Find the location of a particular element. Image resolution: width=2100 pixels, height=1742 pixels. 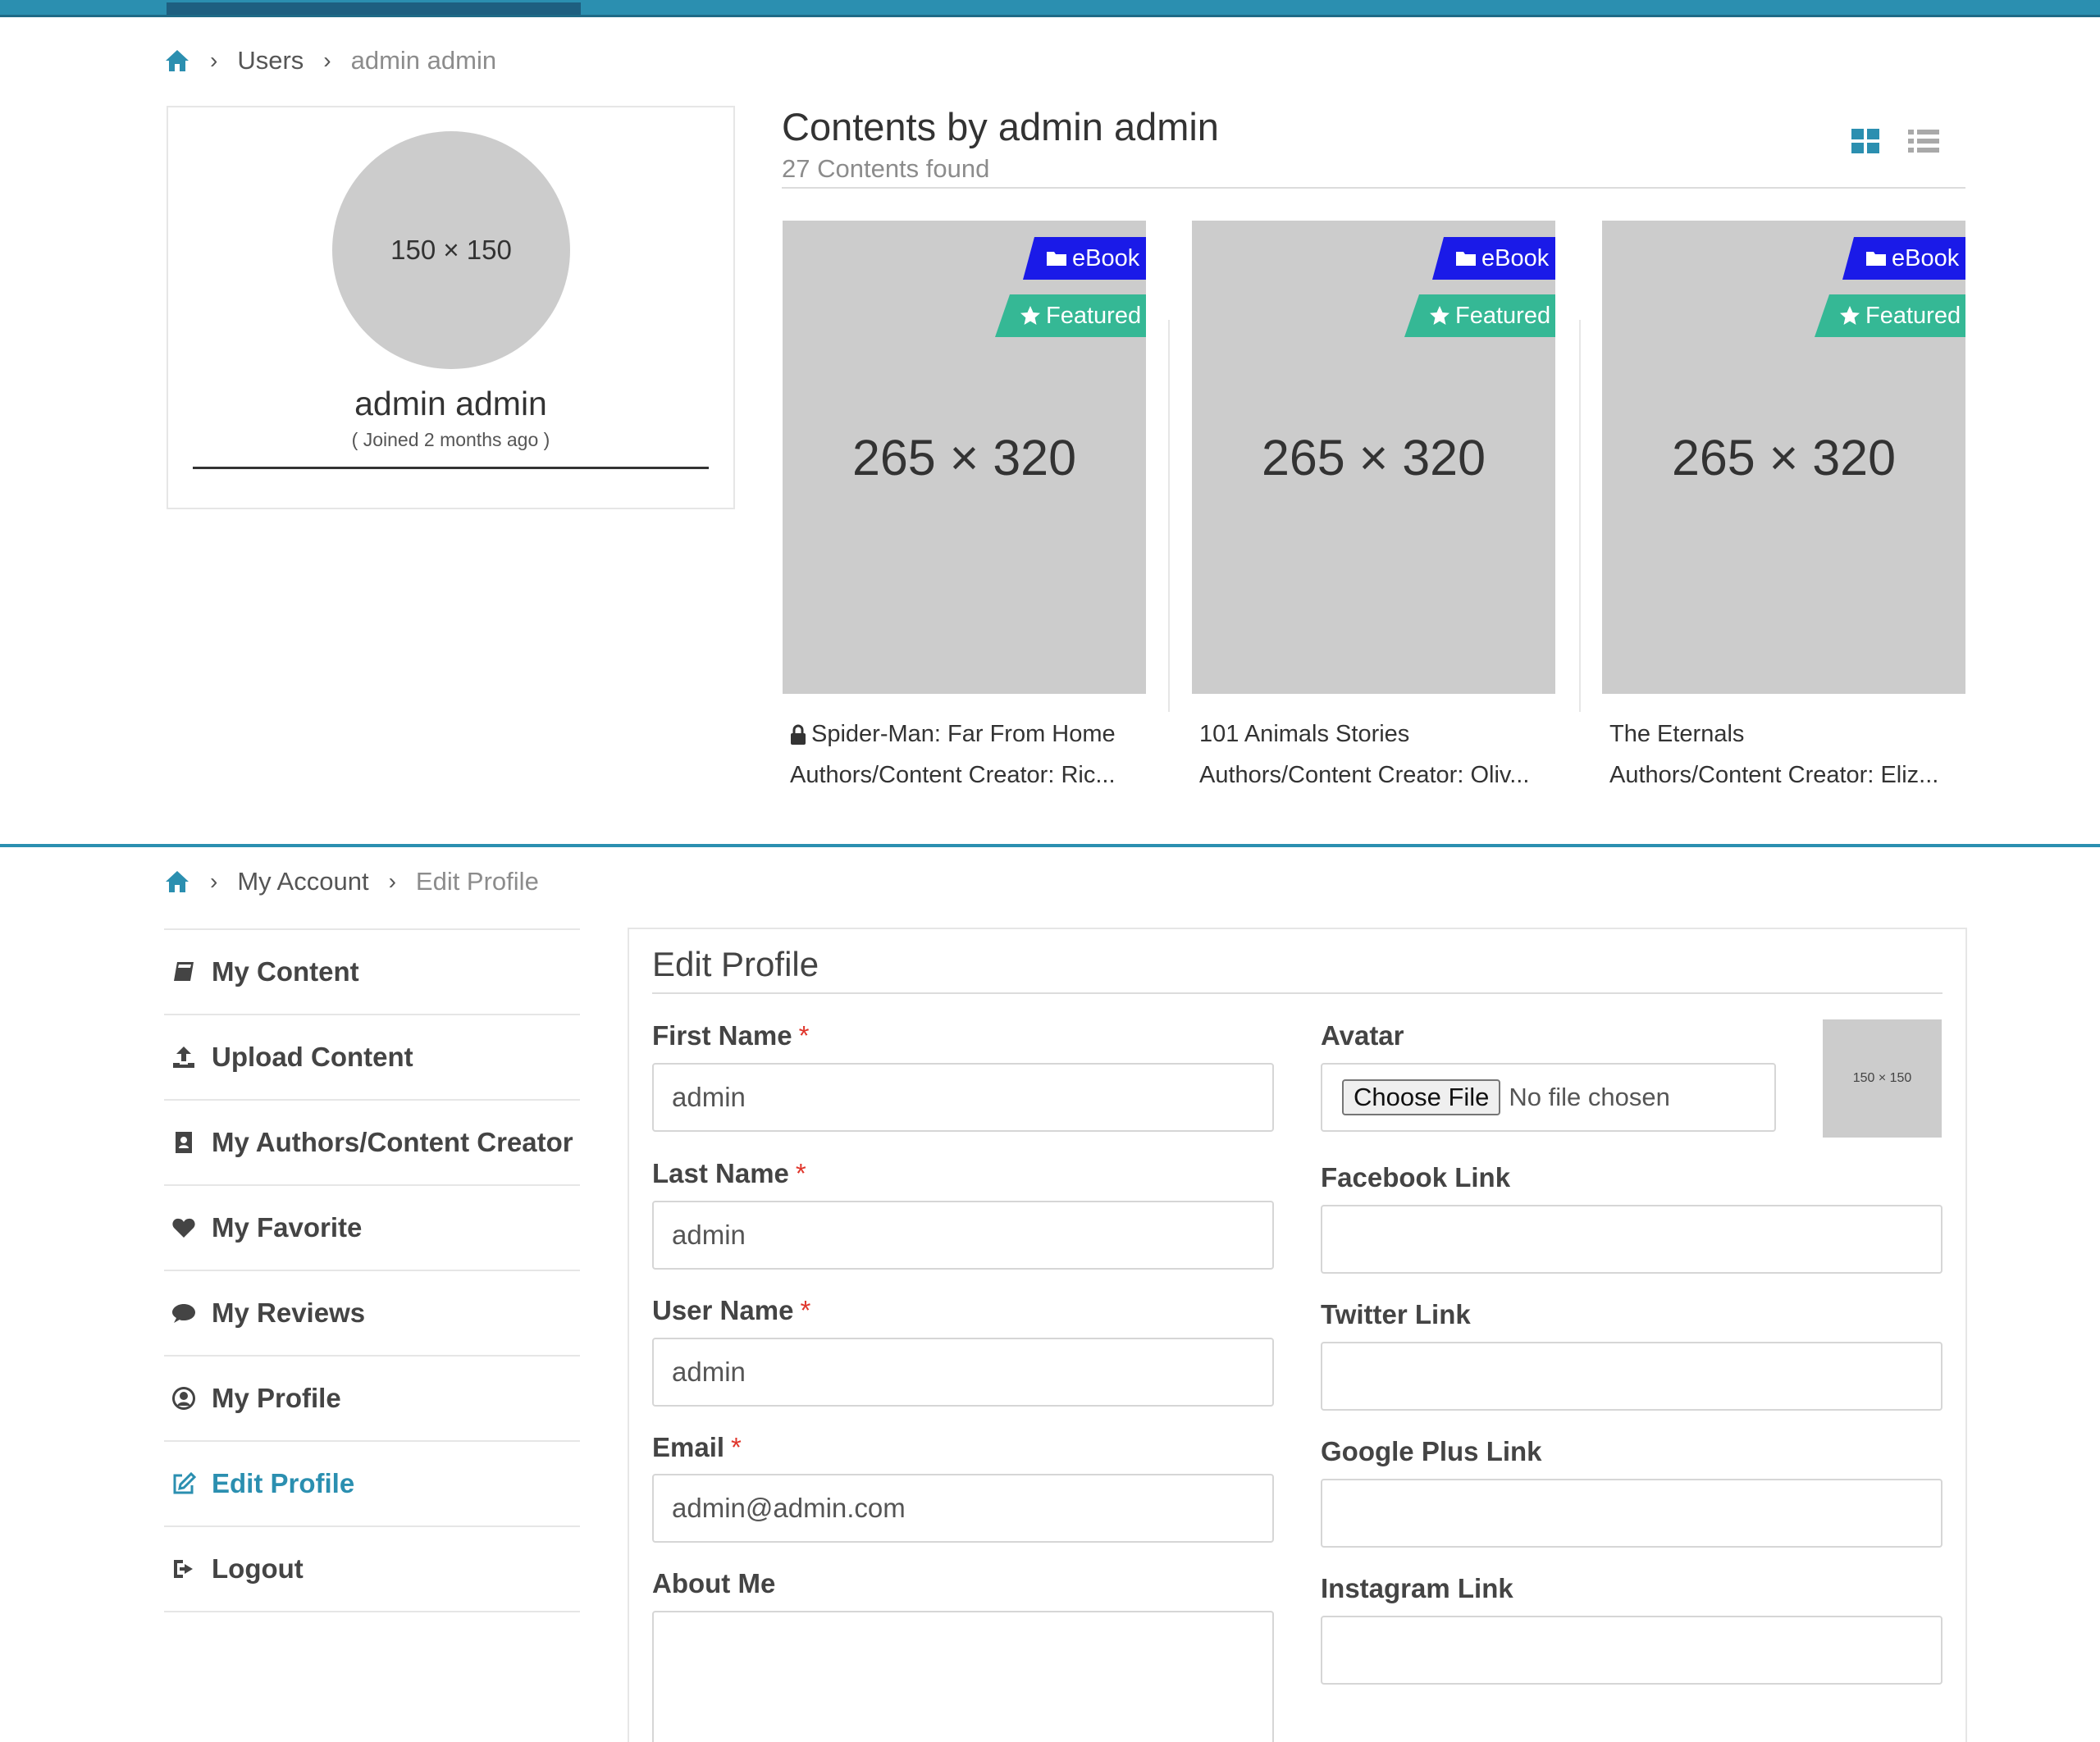

breadcrumb: › My Account › Edit Profile is located at coordinates (351, 882).